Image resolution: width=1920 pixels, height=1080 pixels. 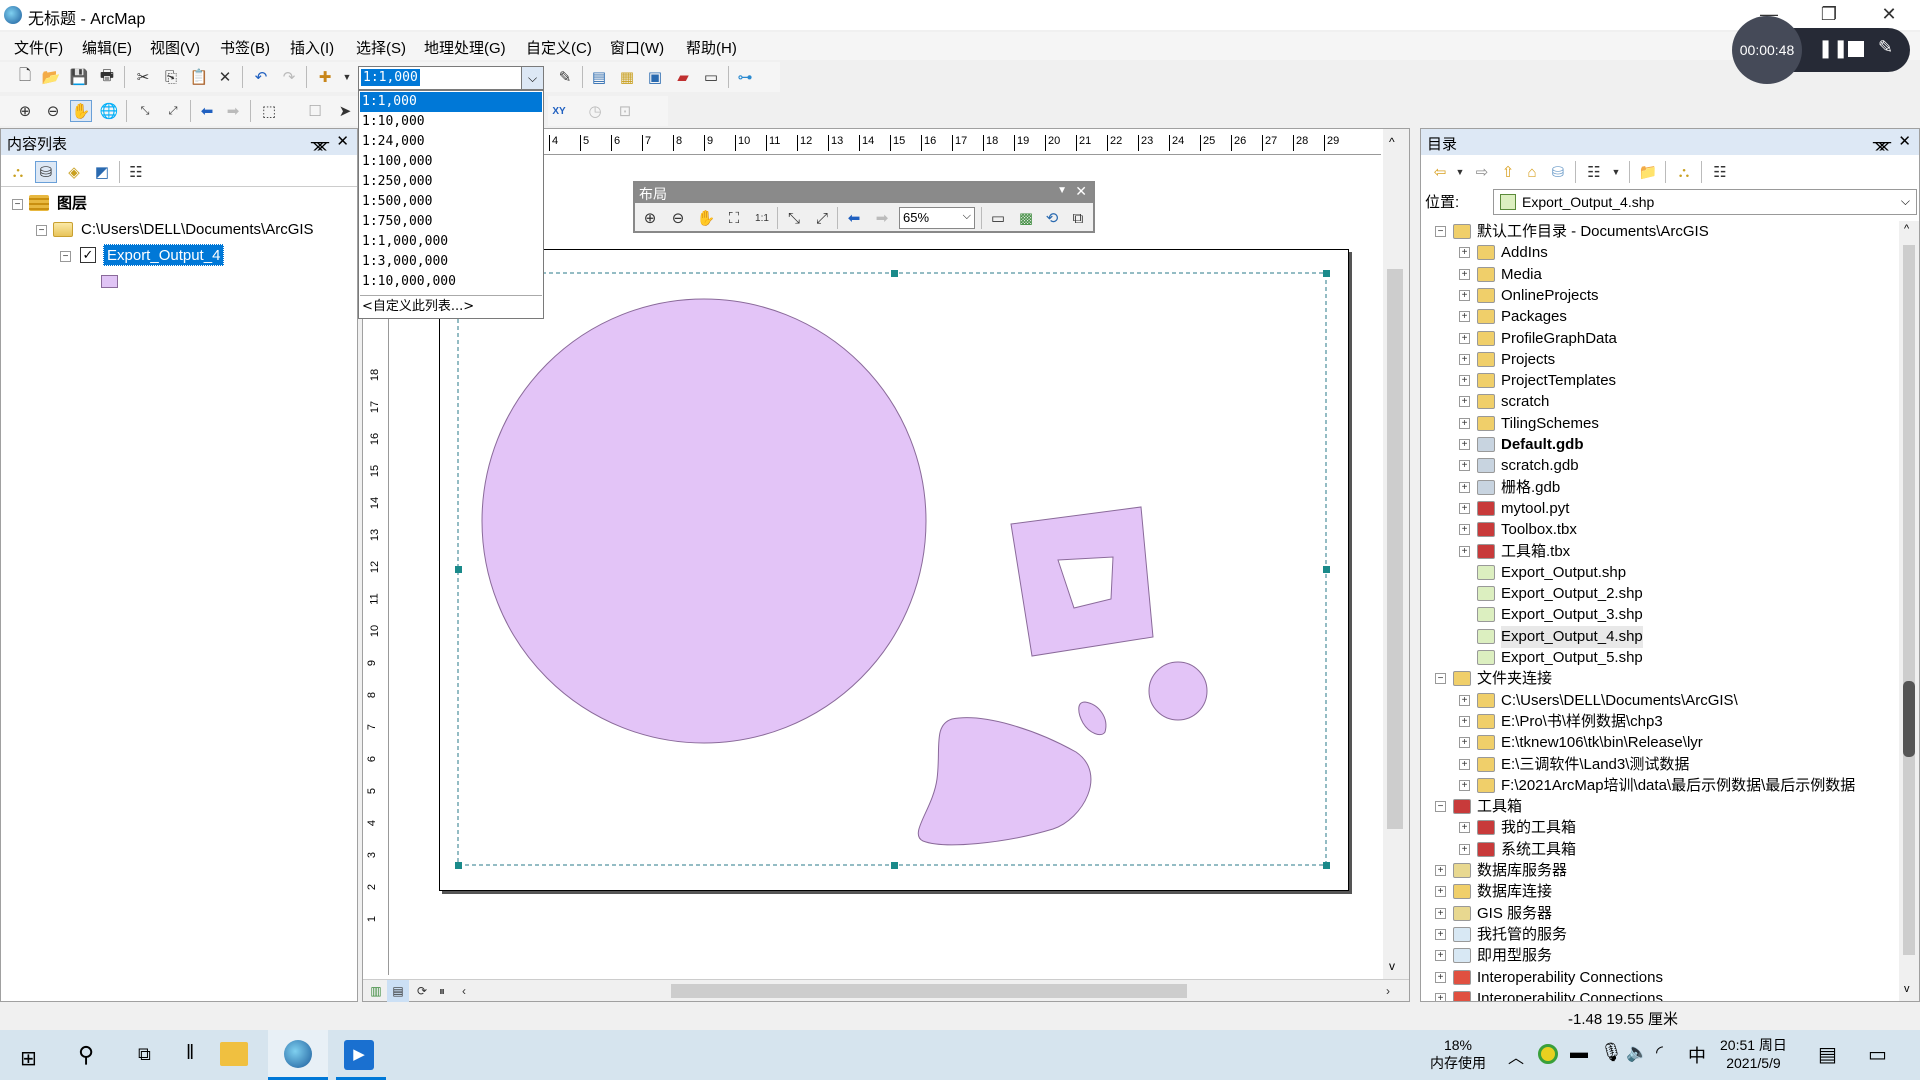 I want to click on catalog-item: ProjectTemplates, so click(x=1558, y=381).